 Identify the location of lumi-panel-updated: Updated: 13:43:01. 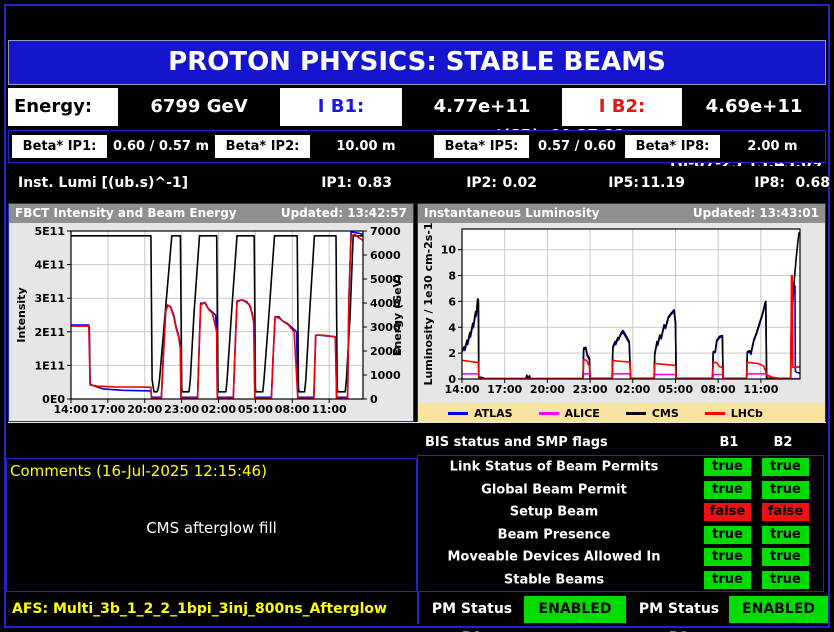
(755, 213).